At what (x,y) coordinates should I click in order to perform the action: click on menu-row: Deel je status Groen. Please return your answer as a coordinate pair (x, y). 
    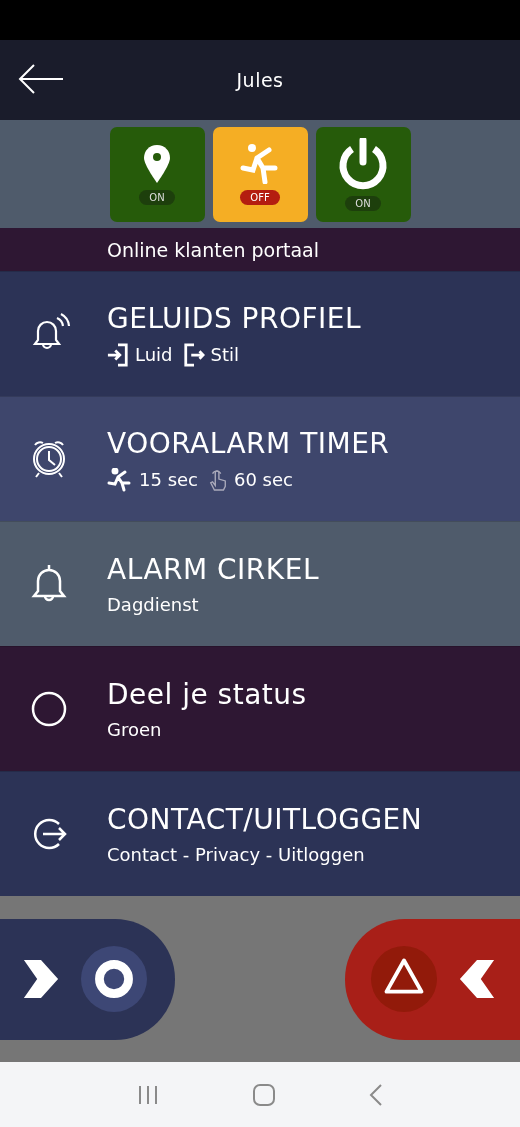
    Looking at the image, I should click on (260, 708).